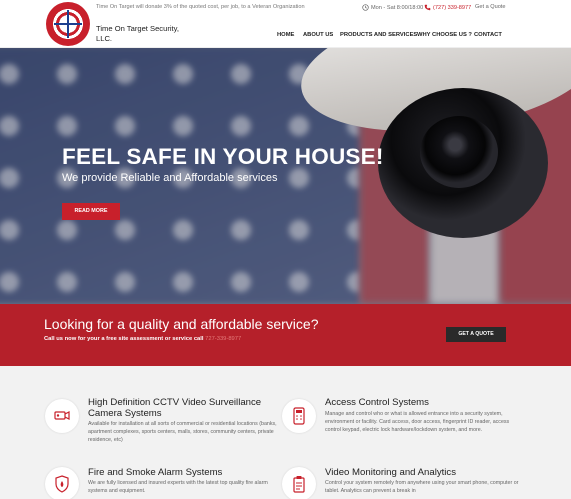 This screenshot has width=571, height=499. I want to click on nav-about-us: ABOUT US, so click(318, 35).